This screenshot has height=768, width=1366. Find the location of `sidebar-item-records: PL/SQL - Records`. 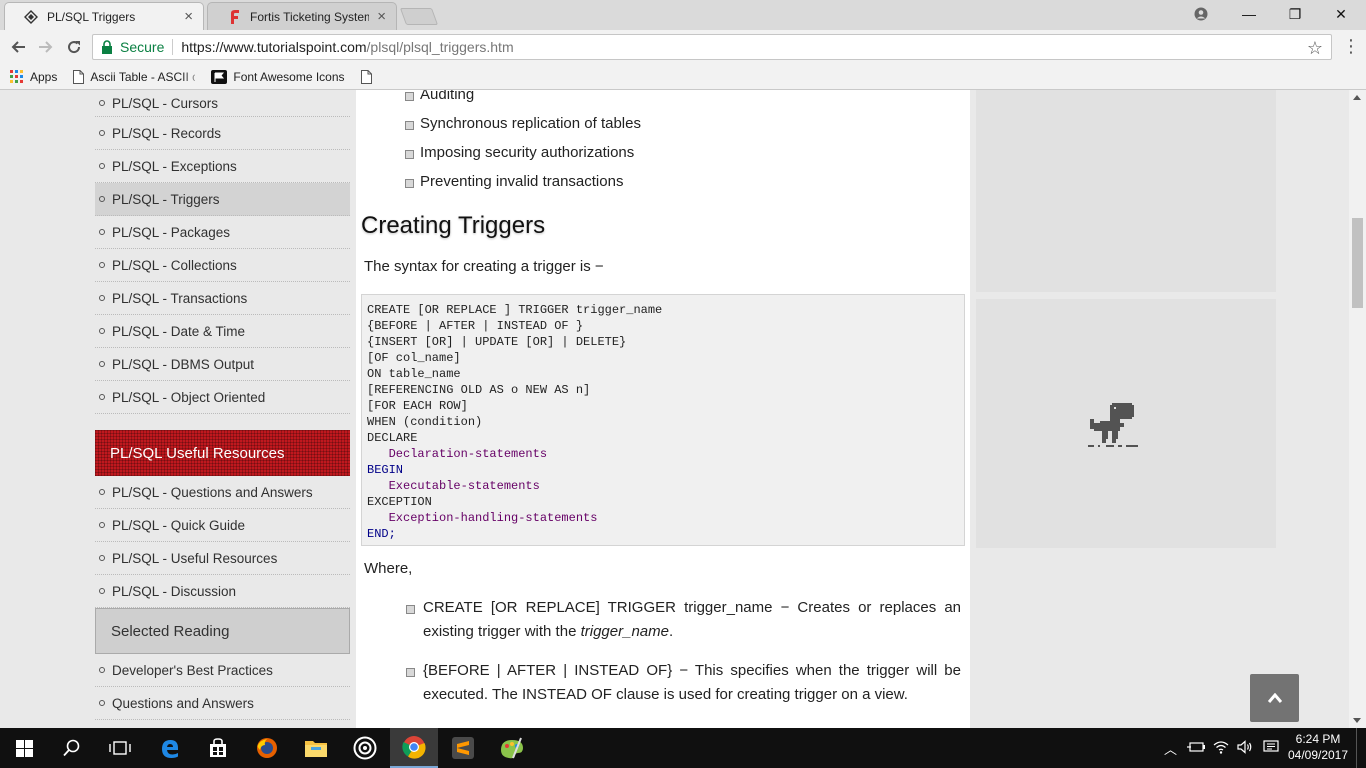

sidebar-item-records: PL/SQL - Records is located at coordinates (222, 133).